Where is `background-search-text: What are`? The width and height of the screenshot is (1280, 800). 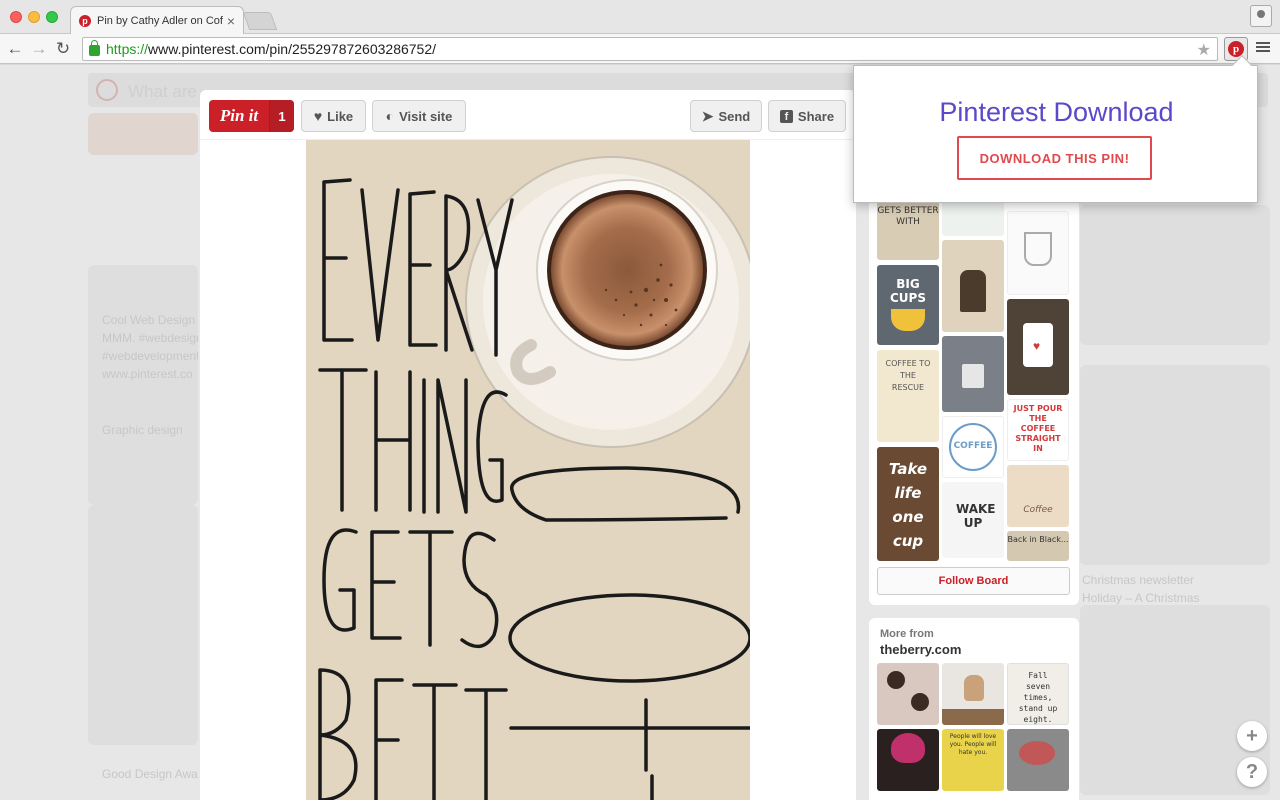
background-search-text: What are is located at coordinates (162, 91).